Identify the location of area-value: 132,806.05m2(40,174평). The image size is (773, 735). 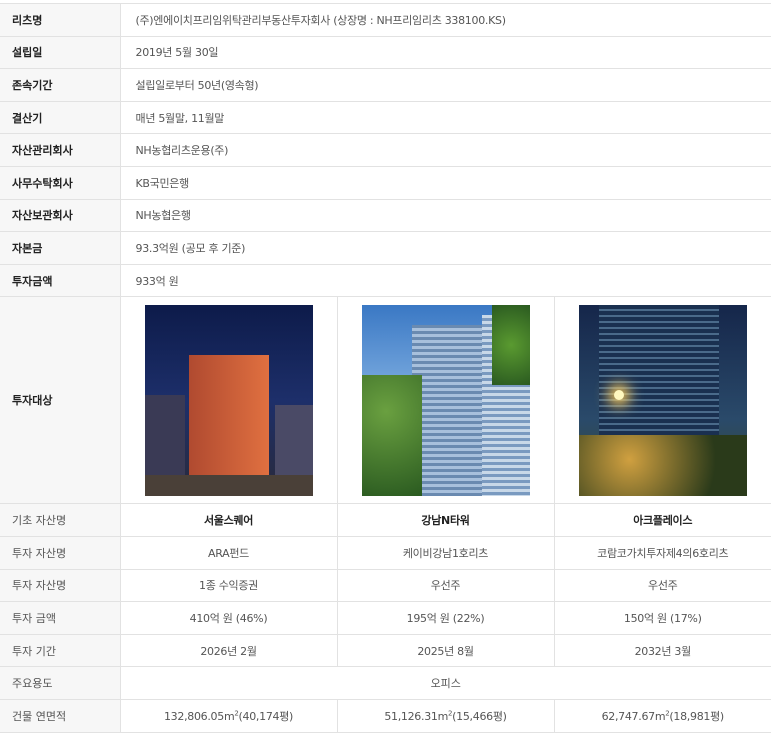
(229, 716).